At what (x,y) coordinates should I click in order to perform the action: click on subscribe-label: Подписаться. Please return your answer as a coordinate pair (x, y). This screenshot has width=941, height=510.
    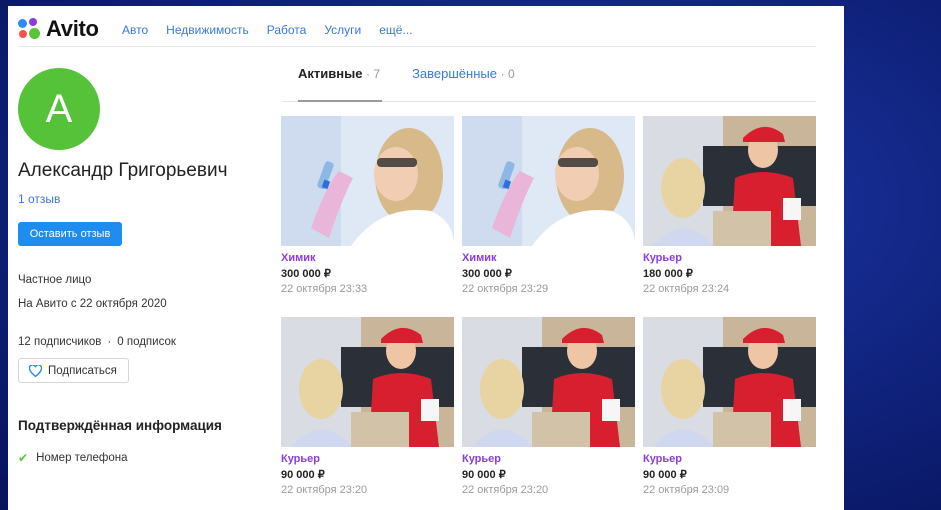
    Looking at the image, I should click on (82, 370).